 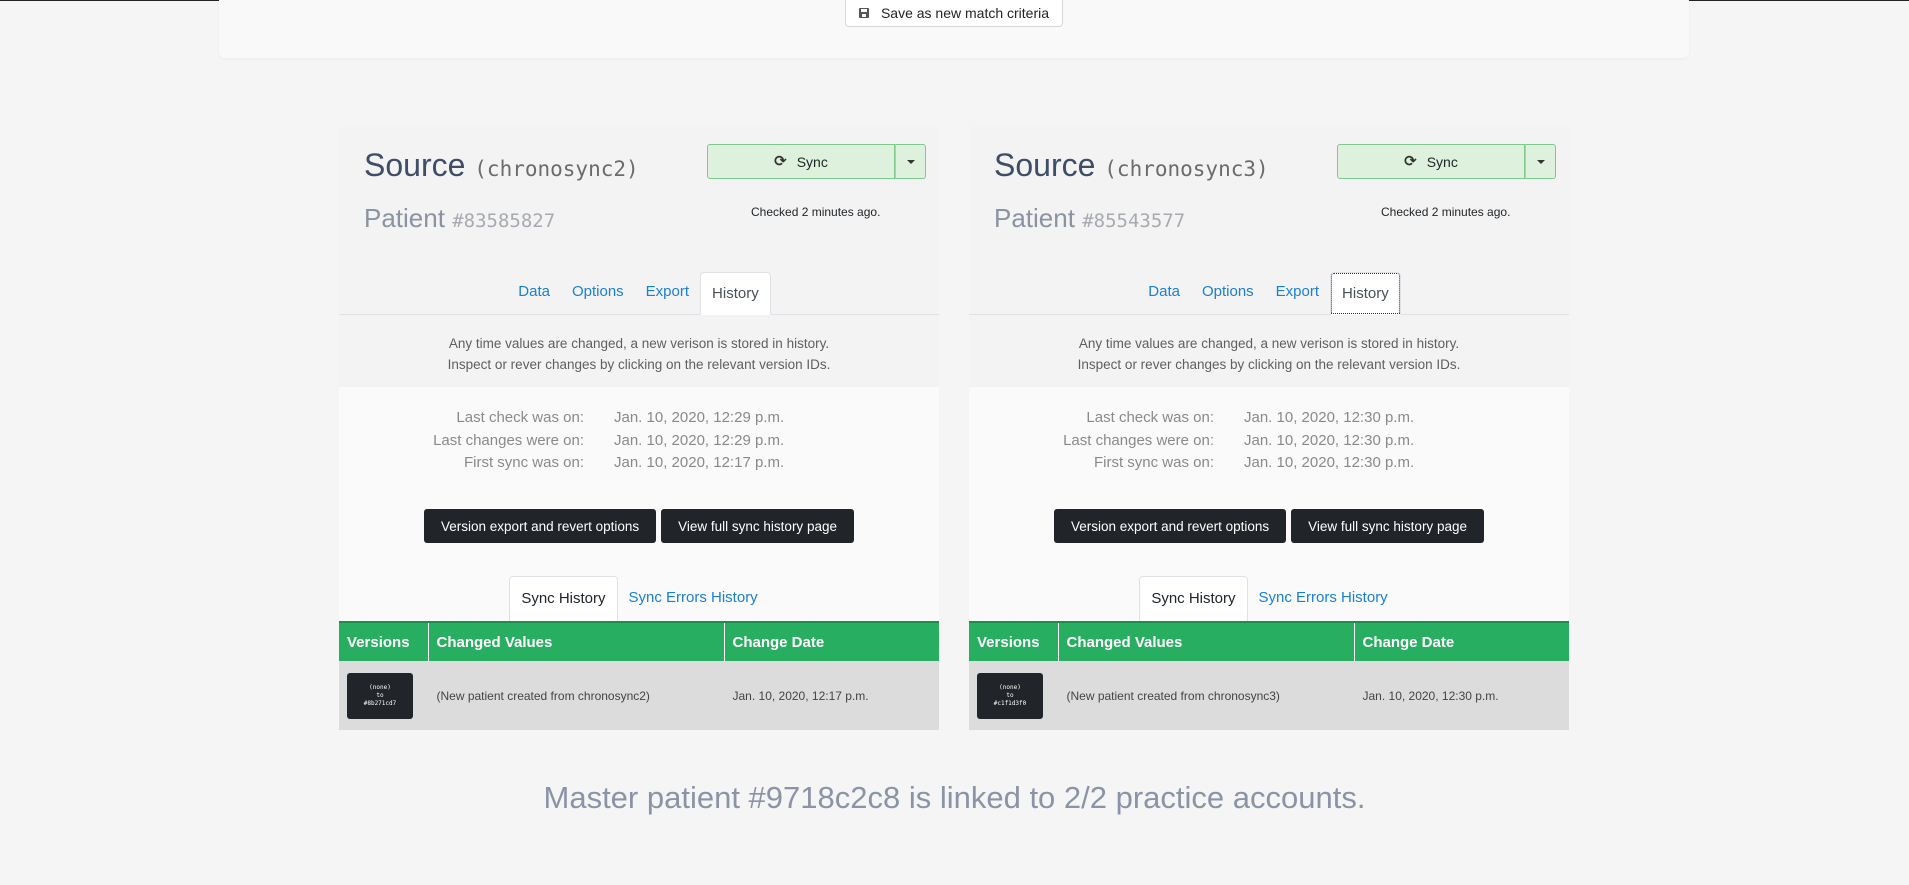 I want to click on column-header-change-date: Change Date, so click(x=1461, y=641).